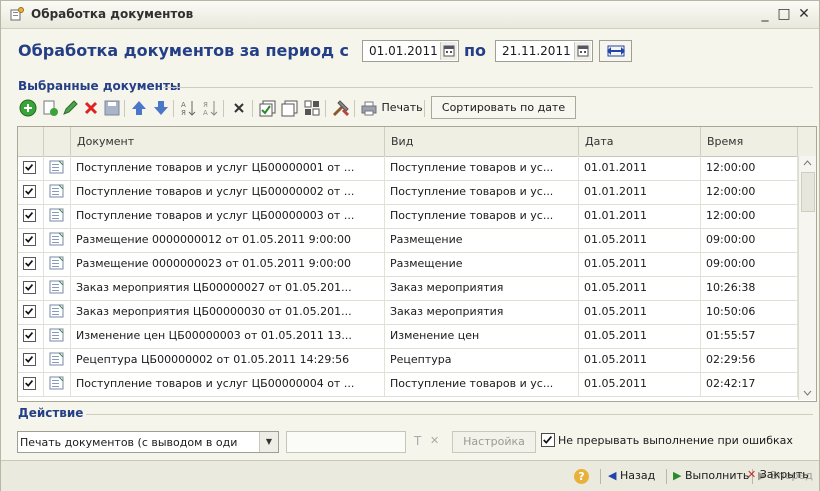 Image resolution: width=820 pixels, height=491 pixels. I want to click on sort-by-date-button: Сортировать по дате, so click(503, 107).